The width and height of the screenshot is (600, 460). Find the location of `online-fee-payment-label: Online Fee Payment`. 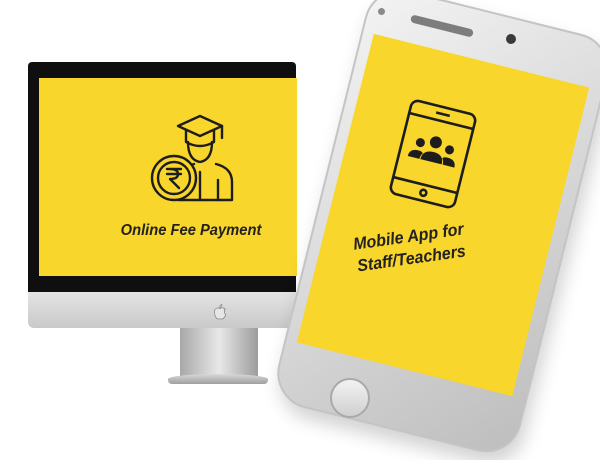

online-fee-payment-label: Online Fee Payment is located at coordinates (191, 230).